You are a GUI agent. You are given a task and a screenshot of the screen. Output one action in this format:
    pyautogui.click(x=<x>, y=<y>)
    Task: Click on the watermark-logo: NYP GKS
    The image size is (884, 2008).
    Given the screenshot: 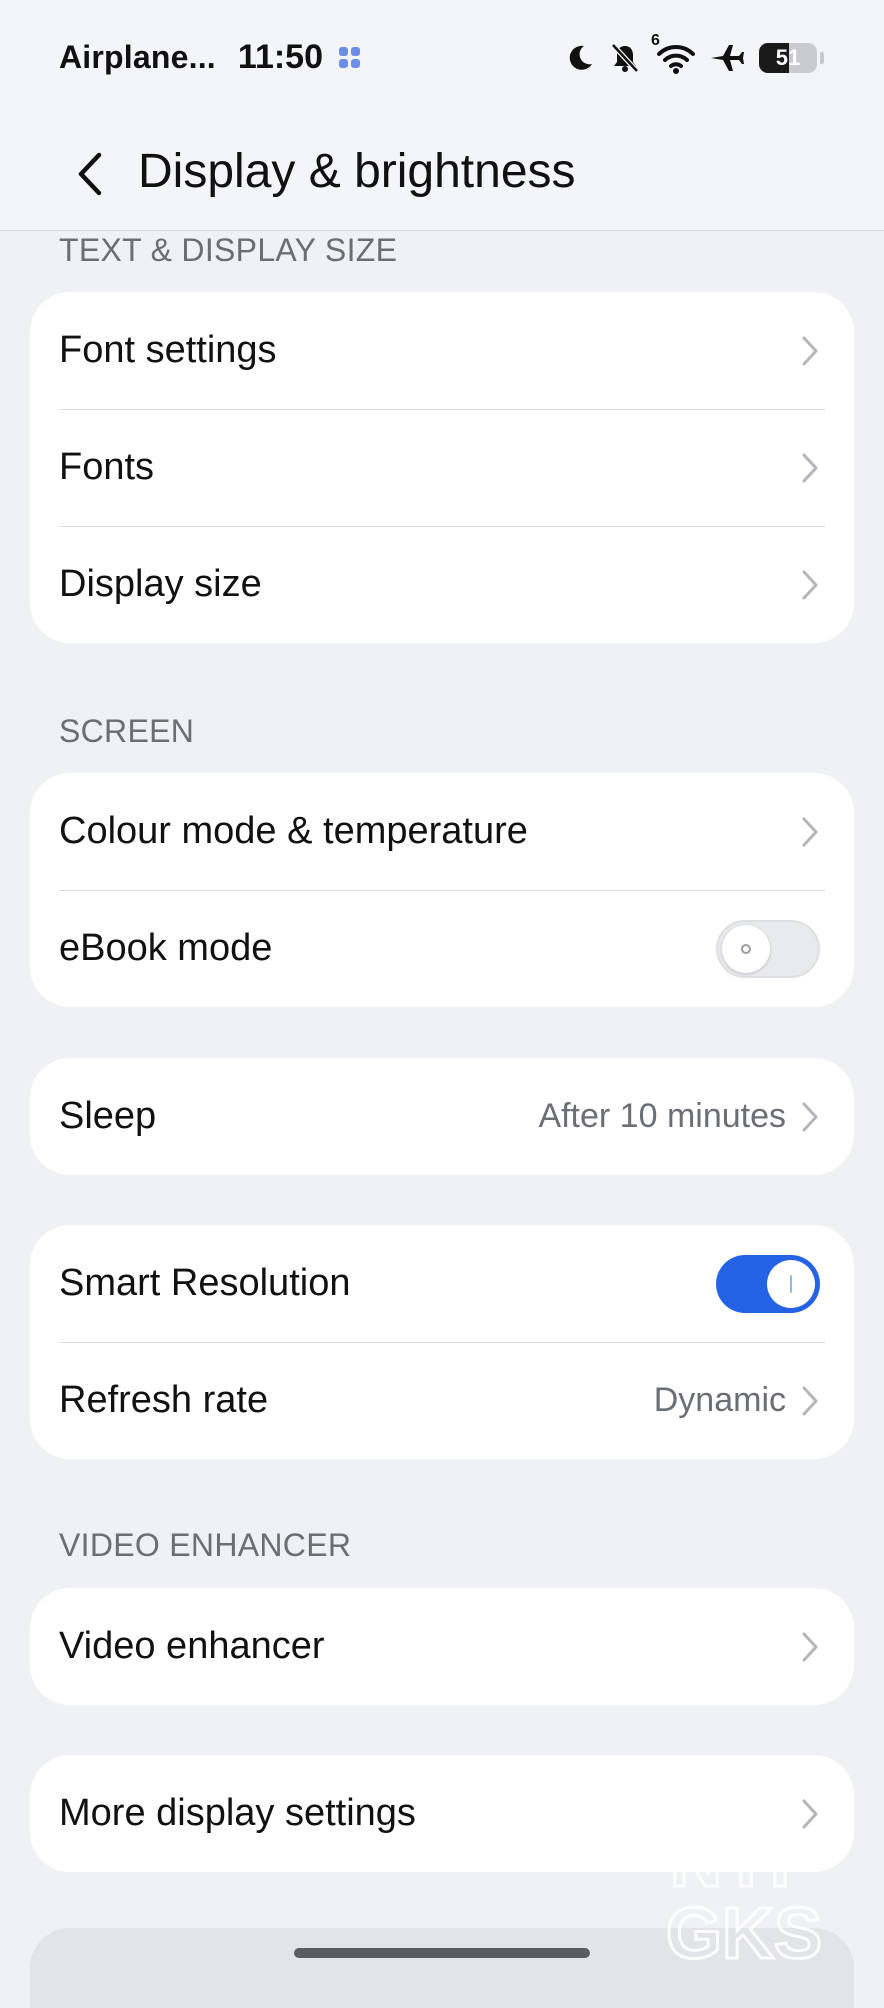 What is the action you would take?
    pyautogui.click(x=743, y=1893)
    